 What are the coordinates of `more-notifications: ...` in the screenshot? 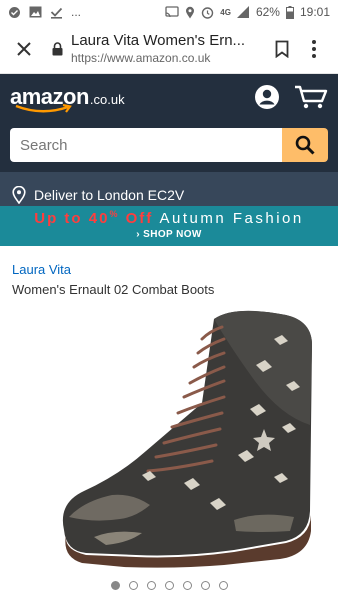 It's located at (76, 12).